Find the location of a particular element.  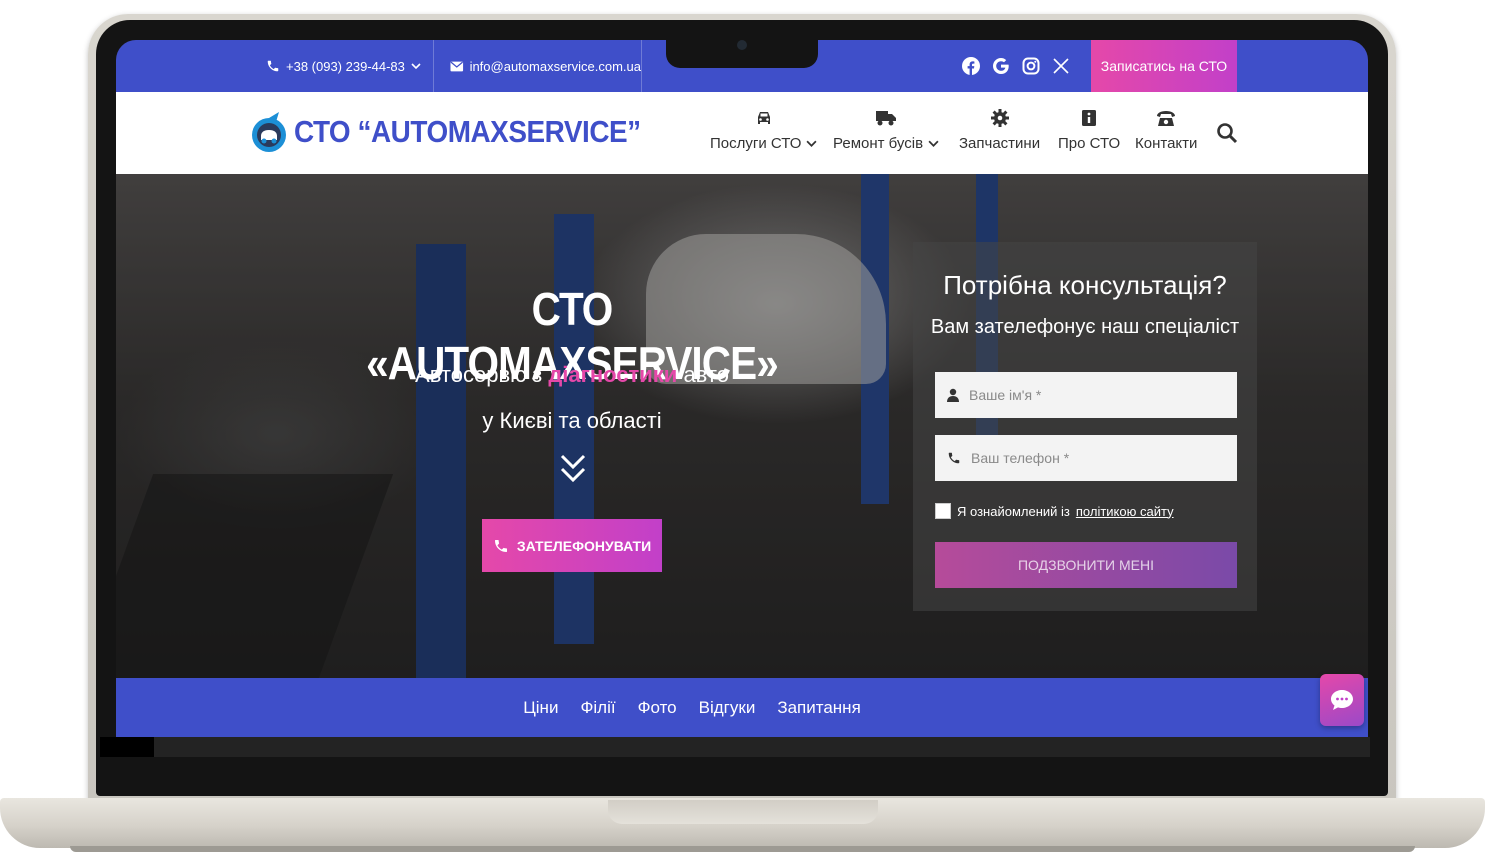

chat-button is located at coordinates (1342, 700).